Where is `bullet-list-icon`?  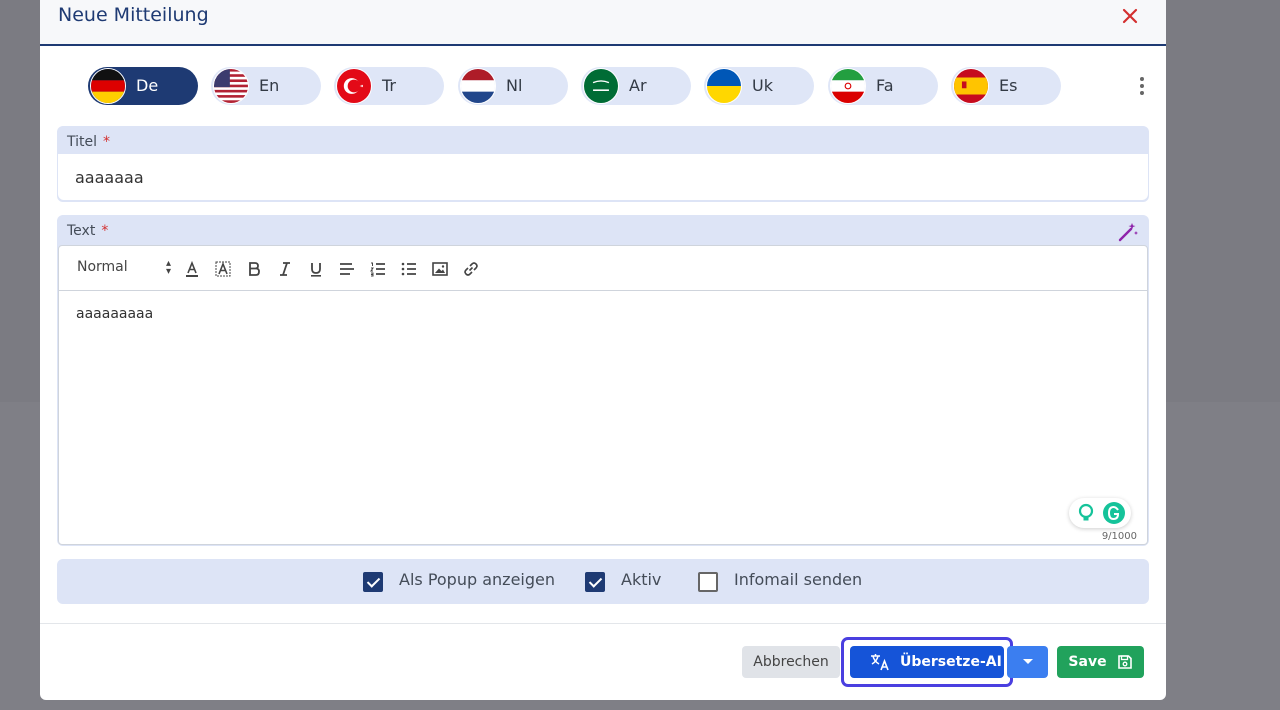 bullet-list-icon is located at coordinates (408, 269).